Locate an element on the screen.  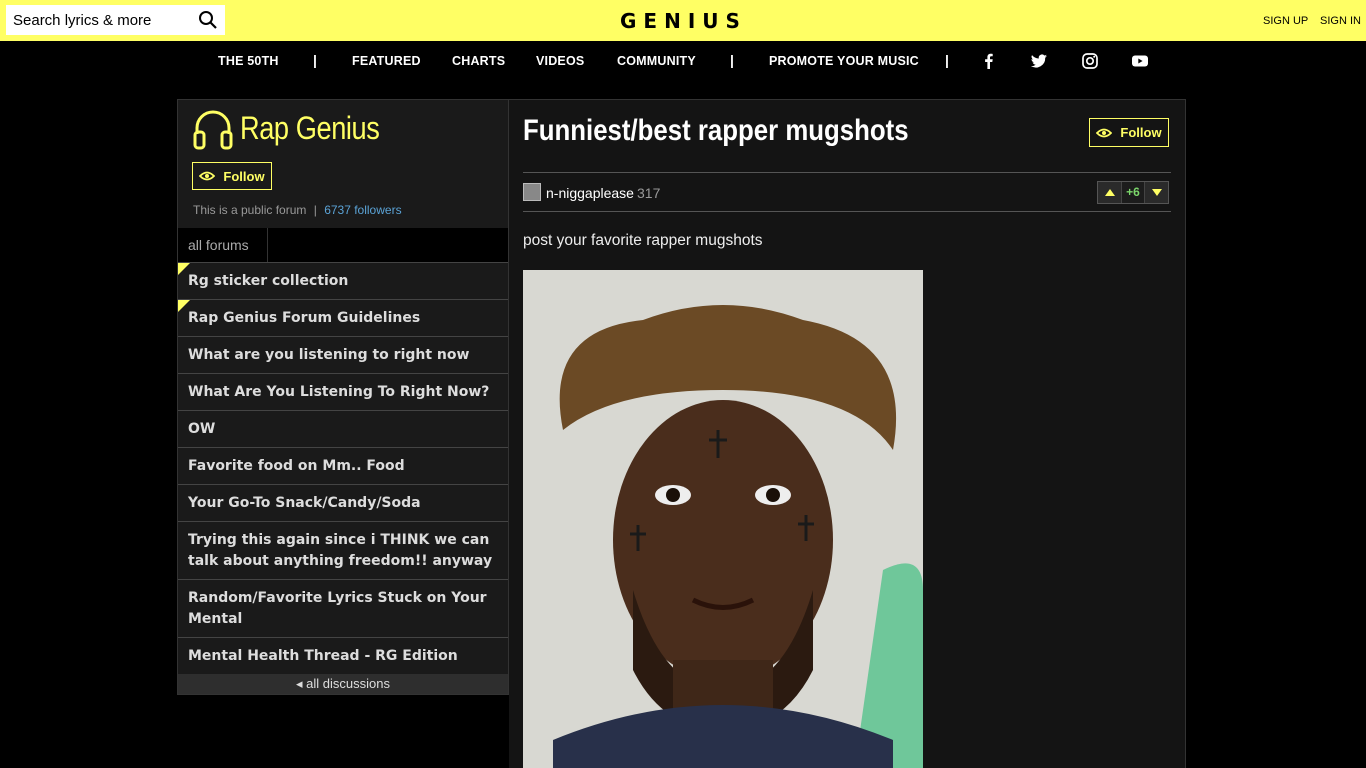
thread-title: Favorite food on Mm.. Food is located at coordinates (296, 466).